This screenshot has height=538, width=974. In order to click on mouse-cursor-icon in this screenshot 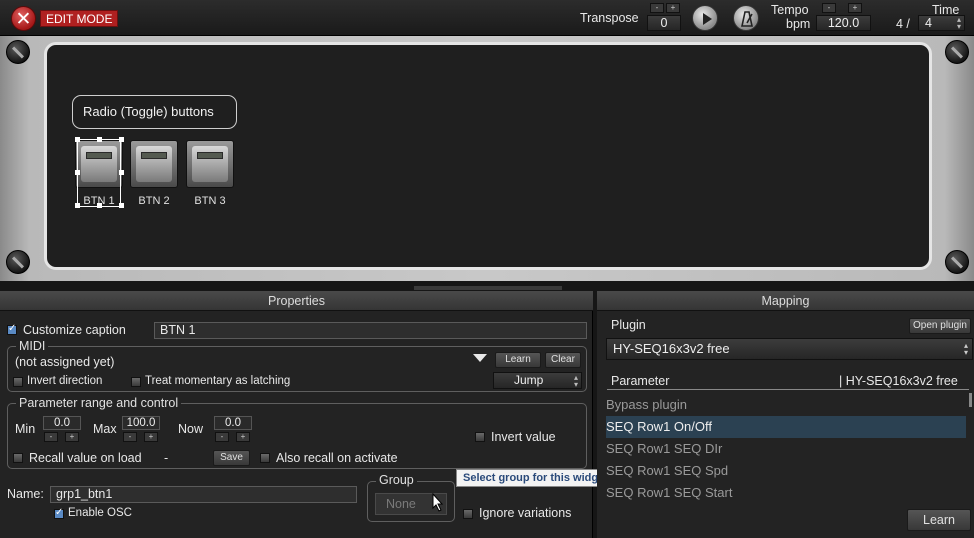, I will do `click(438, 502)`.